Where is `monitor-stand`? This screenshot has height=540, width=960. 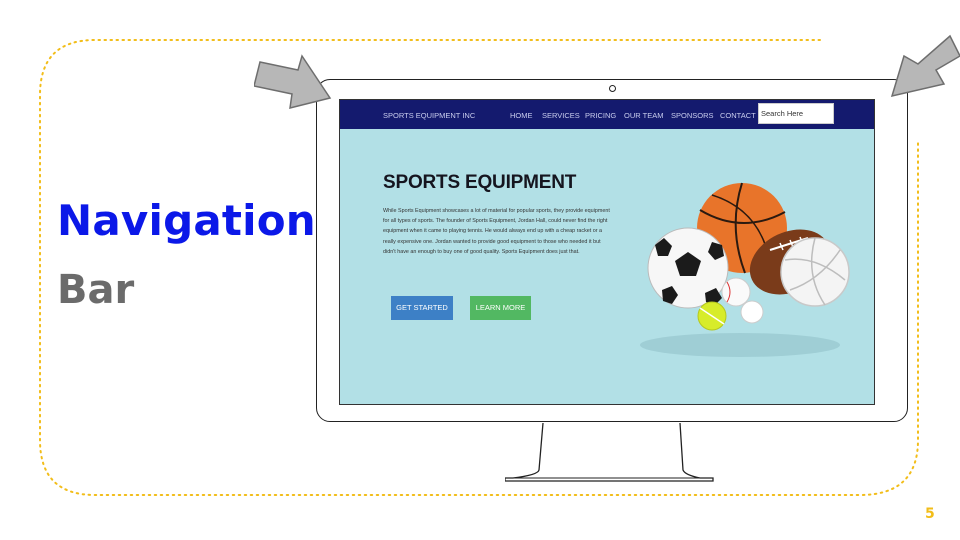
monitor-stand is located at coordinates (609, 452).